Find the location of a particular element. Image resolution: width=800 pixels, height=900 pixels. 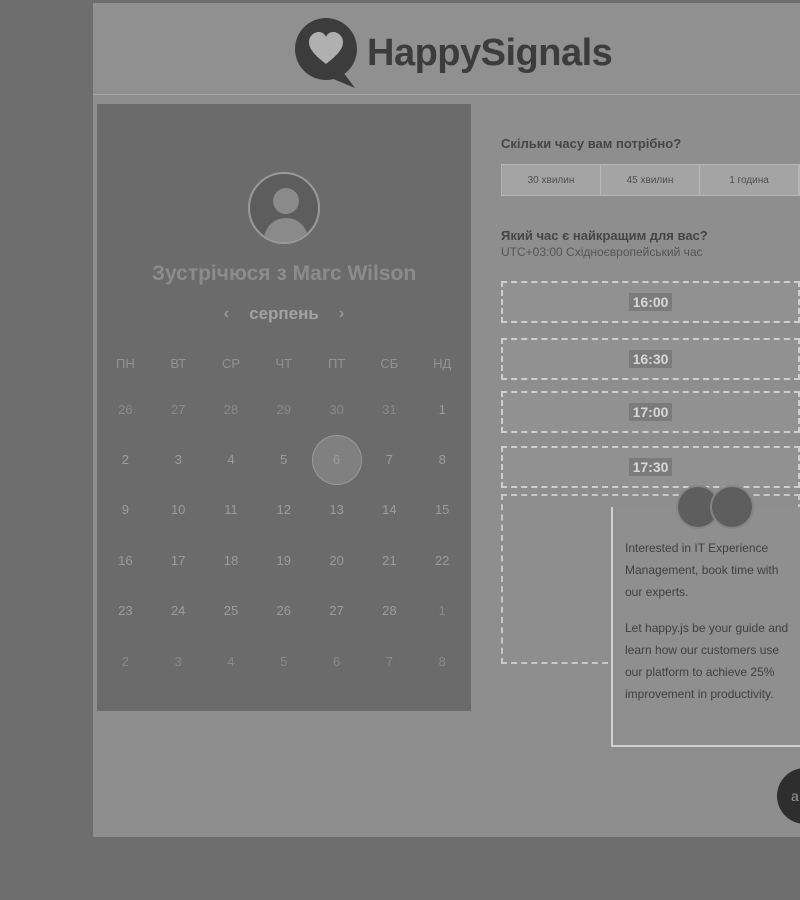

calendar-day: 16 is located at coordinates (125, 560).